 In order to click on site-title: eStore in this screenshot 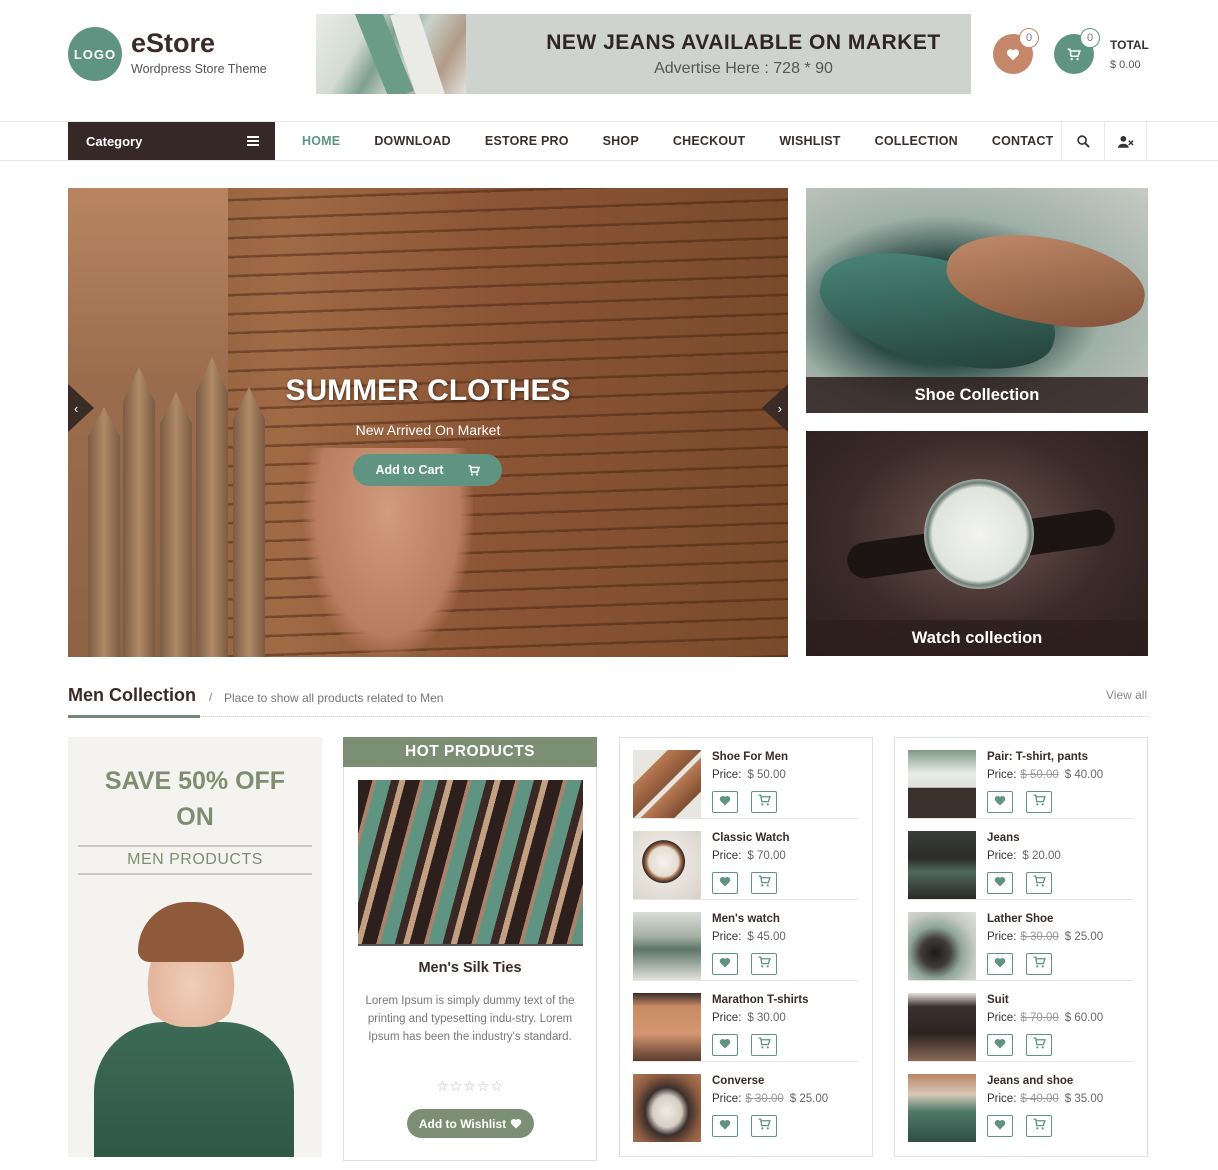, I will do `click(173, 43)`.